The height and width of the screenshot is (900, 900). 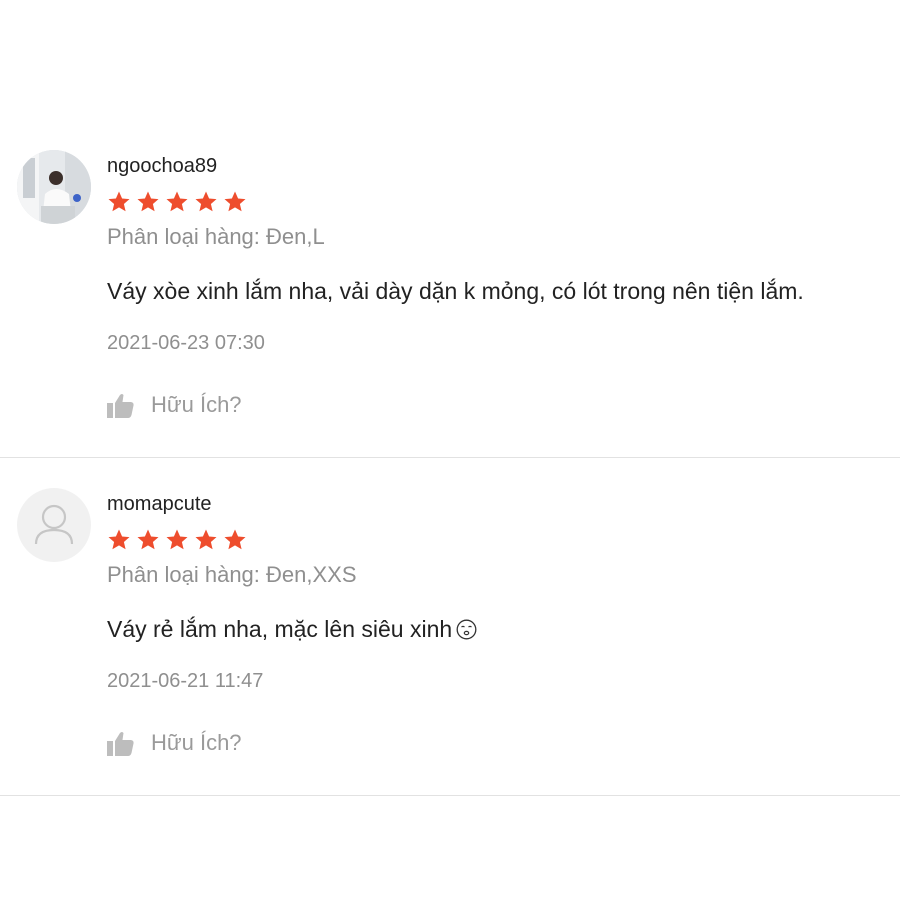 What do you see at coordinates (232, 574) in the screenshot?
I see `product-variation: Phân loại hàng: Đen,XXS` at bounding box center [232, 574].